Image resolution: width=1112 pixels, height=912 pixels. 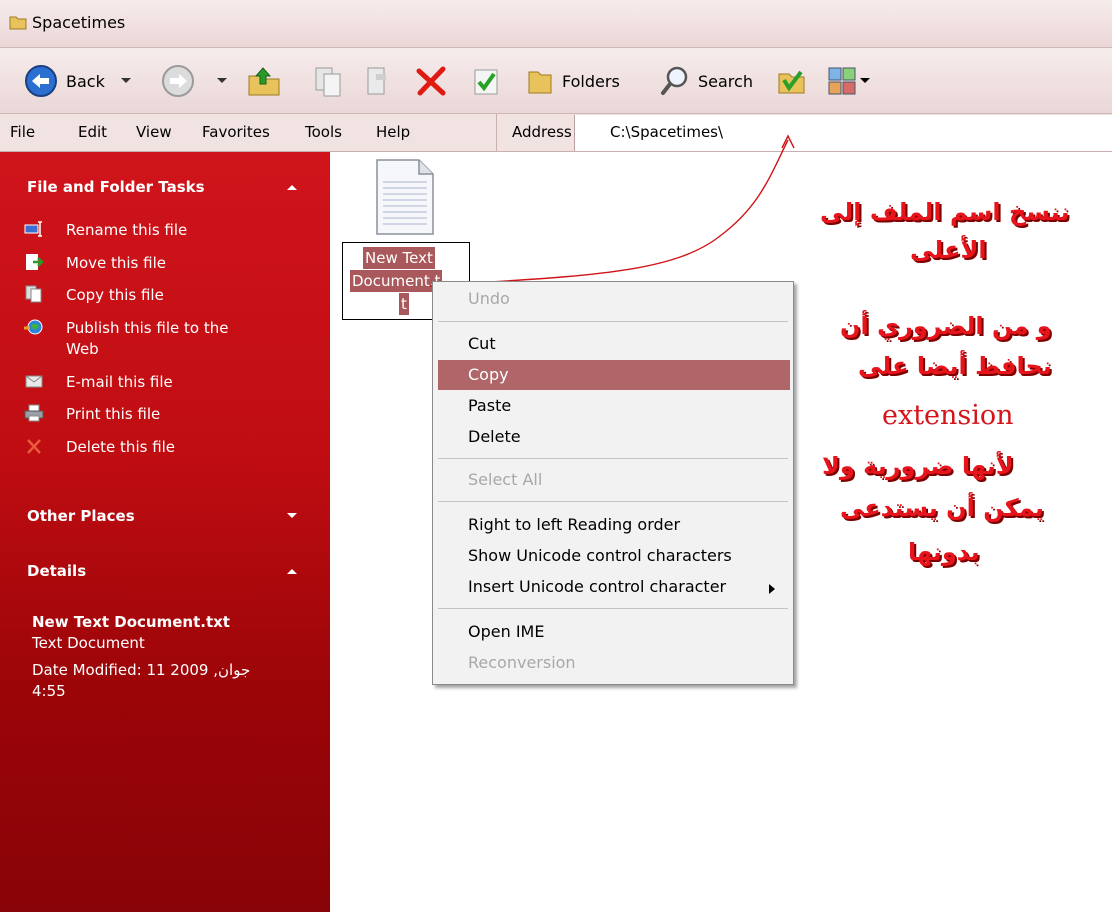 I want to click on menu-item-label: Copy, so click(x=488, y=374).